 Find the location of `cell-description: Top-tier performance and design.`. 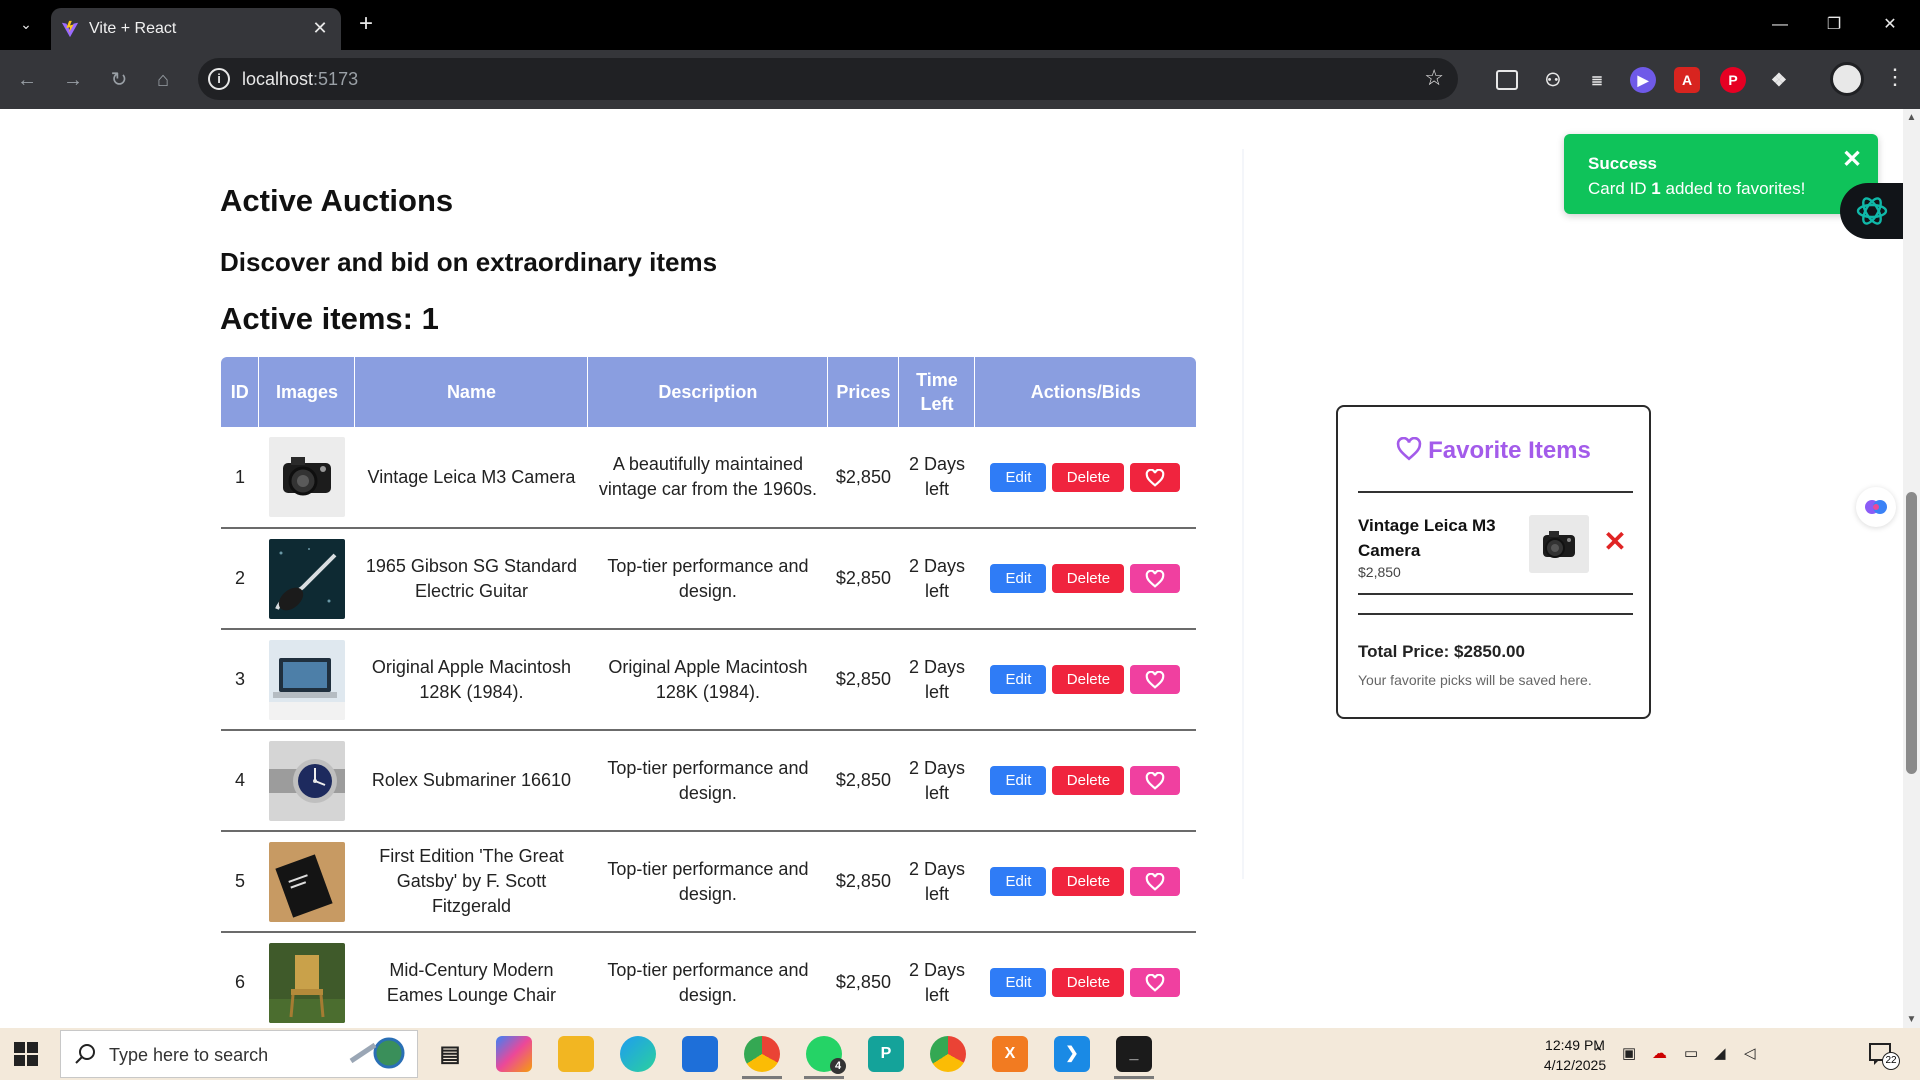

cell-description: Top-tier performance and design. is located at coordinates (707, 579).